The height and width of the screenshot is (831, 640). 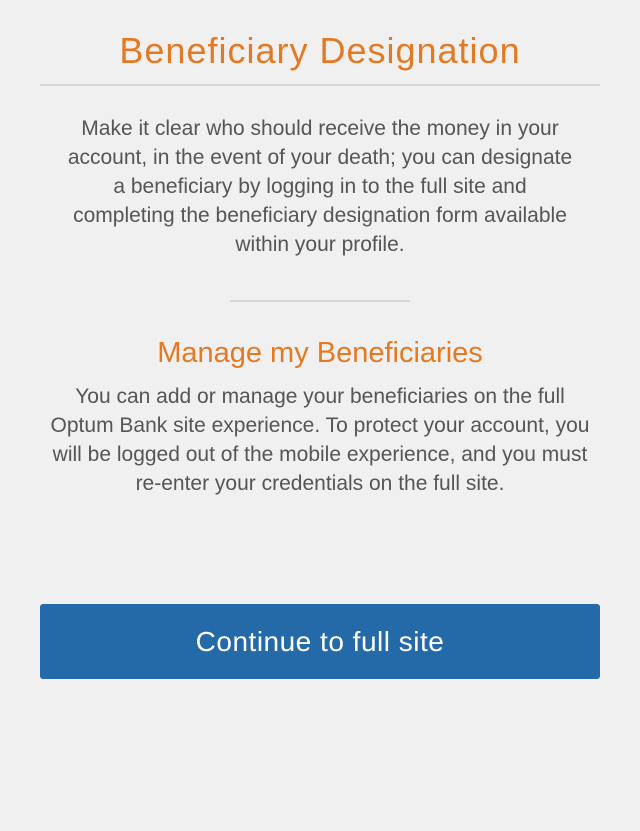 What do you see at coordinates (320, 301) in the screenshot?
I see `section-divider` at bounding box center [320, 301].